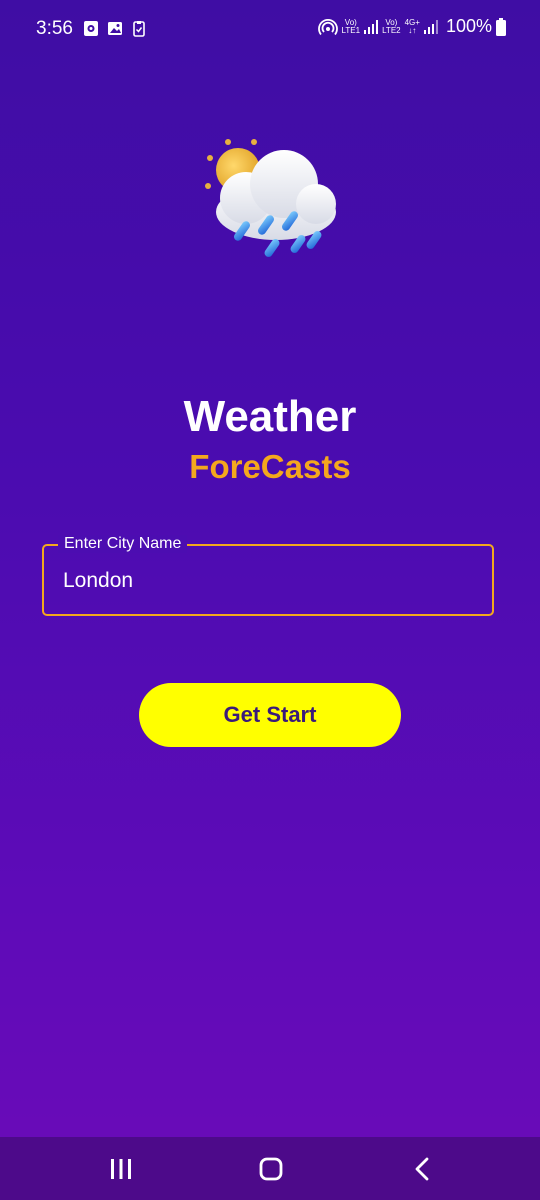 The height and width of the screenshot is (1200, 540). Describe the element at coordinates (327, 26) in the screenshot. I see `hotspot-icon` at that location.